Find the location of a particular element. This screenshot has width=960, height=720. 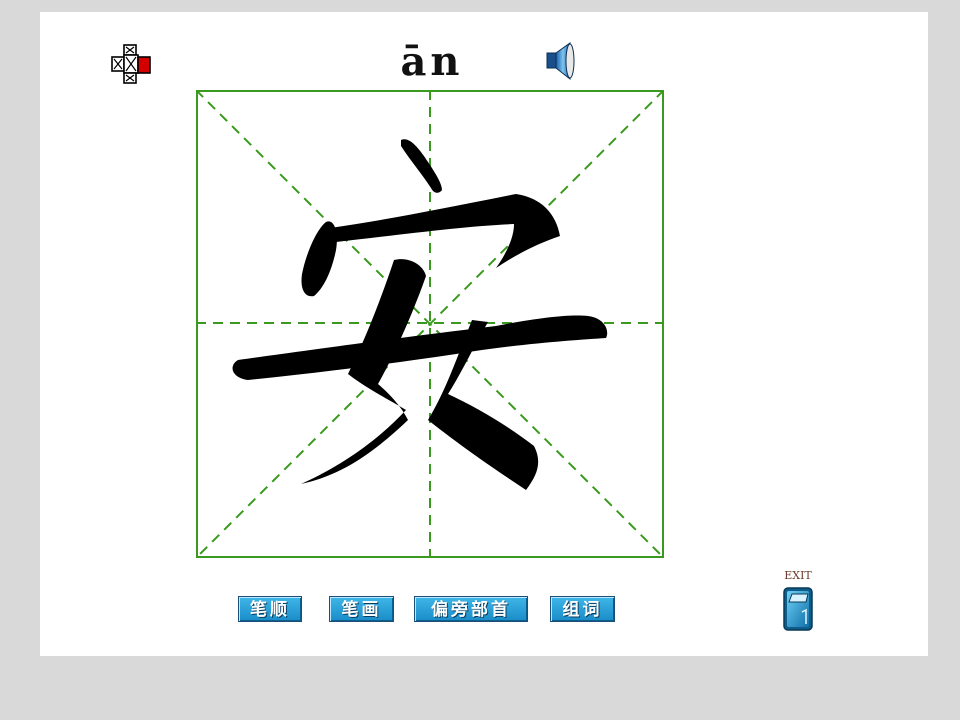

puzzle-cross-icon is located at coordinates (132, 65).